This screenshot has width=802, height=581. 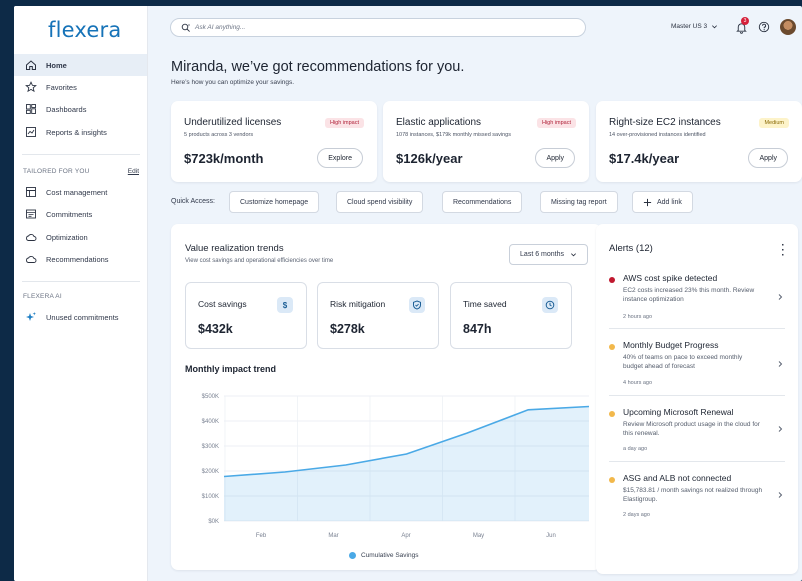 What do you see at coordinates (689, 26) in the screenshot?
I see `account-label: Master US 3` at bounding box center [689, 26].